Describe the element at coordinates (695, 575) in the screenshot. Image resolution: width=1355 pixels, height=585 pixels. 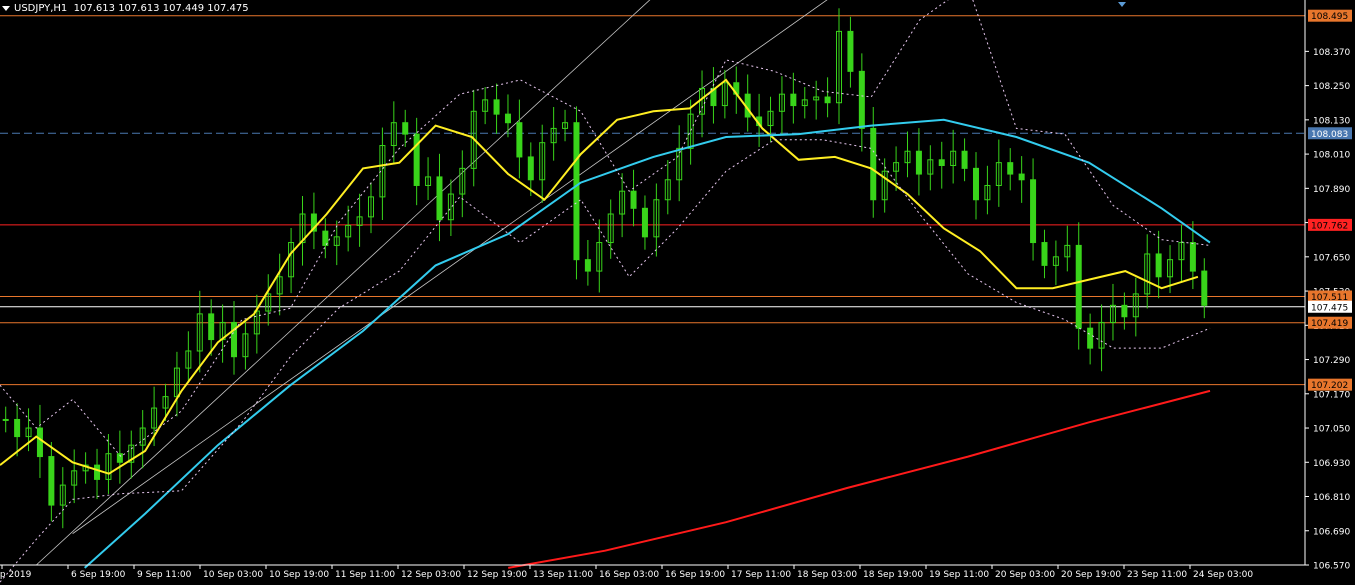
I see `x-tick-label: 16 Sep 19:00` at that location.